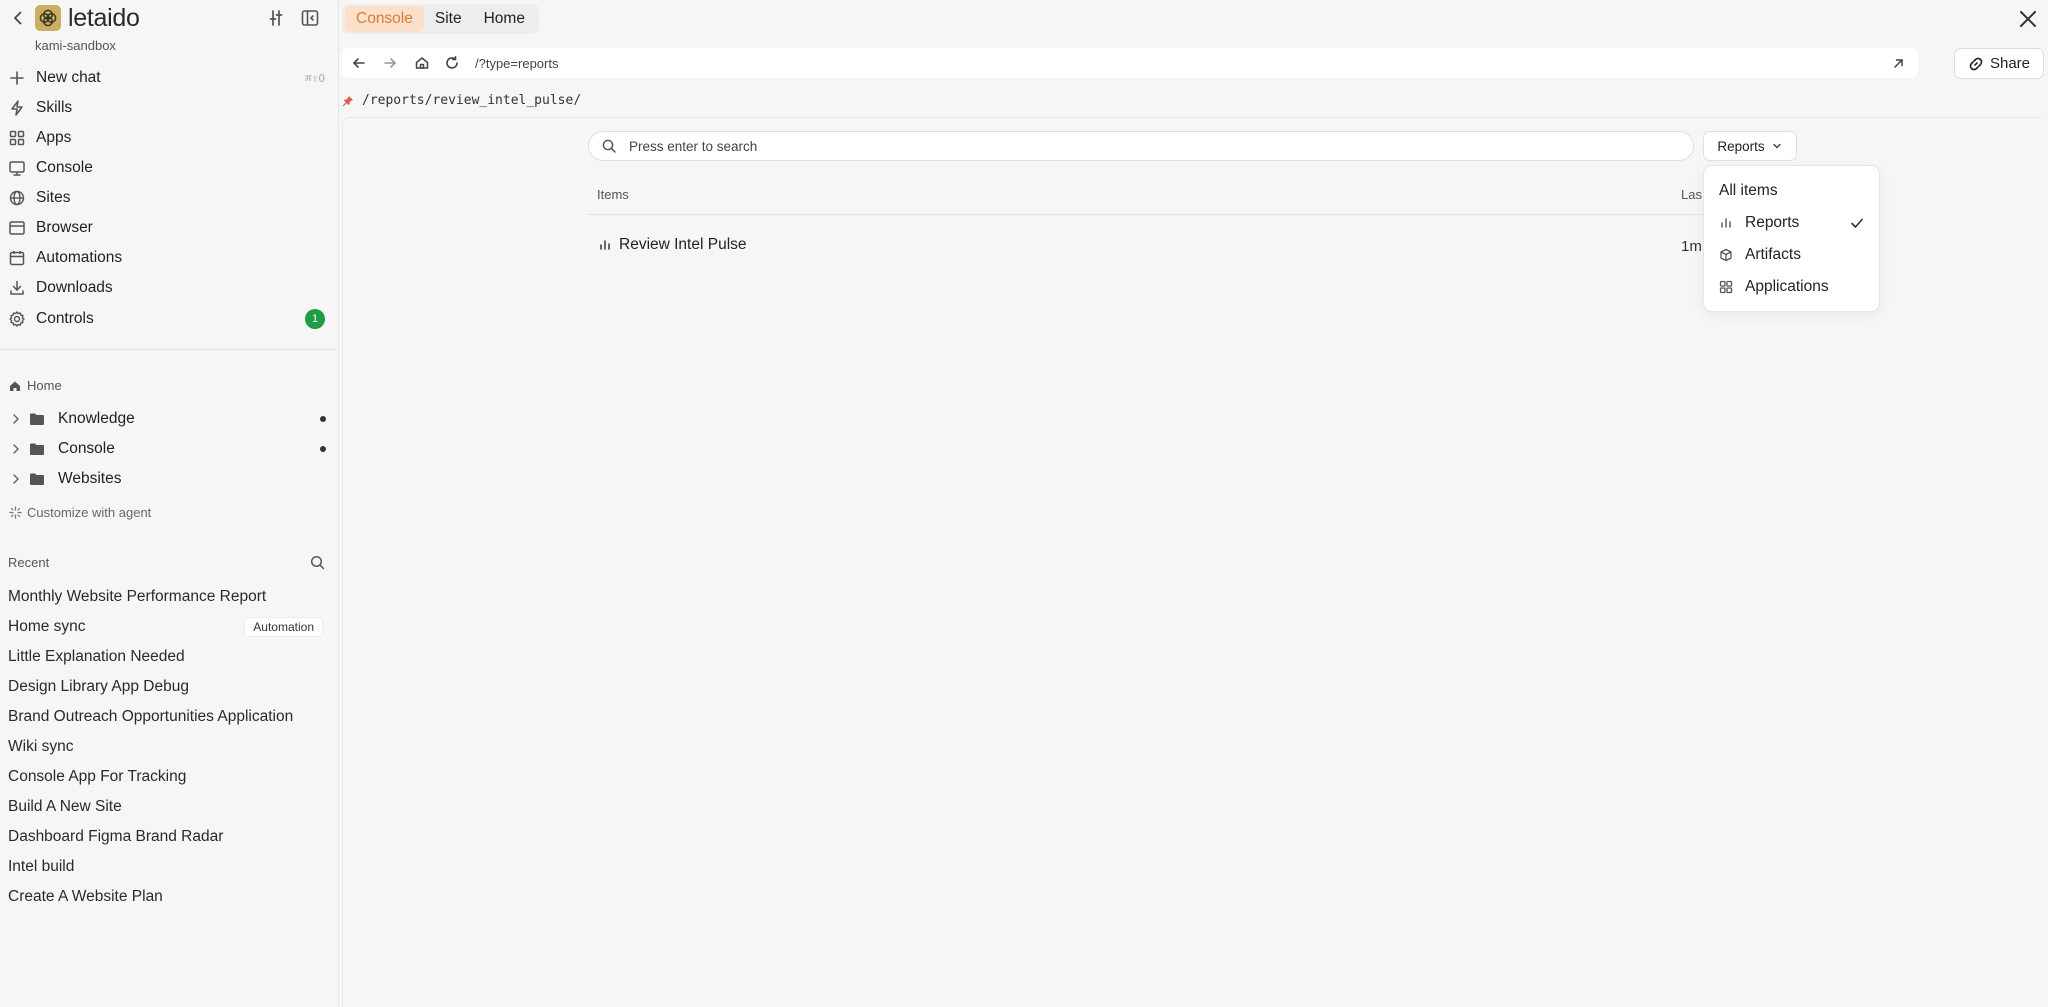 The width and height of the screenshot is (2048, 1007). What do you see at coordinates (64, 167) in the screenshot?
I see `nav-label: Console` at bounding box center [64, 167].